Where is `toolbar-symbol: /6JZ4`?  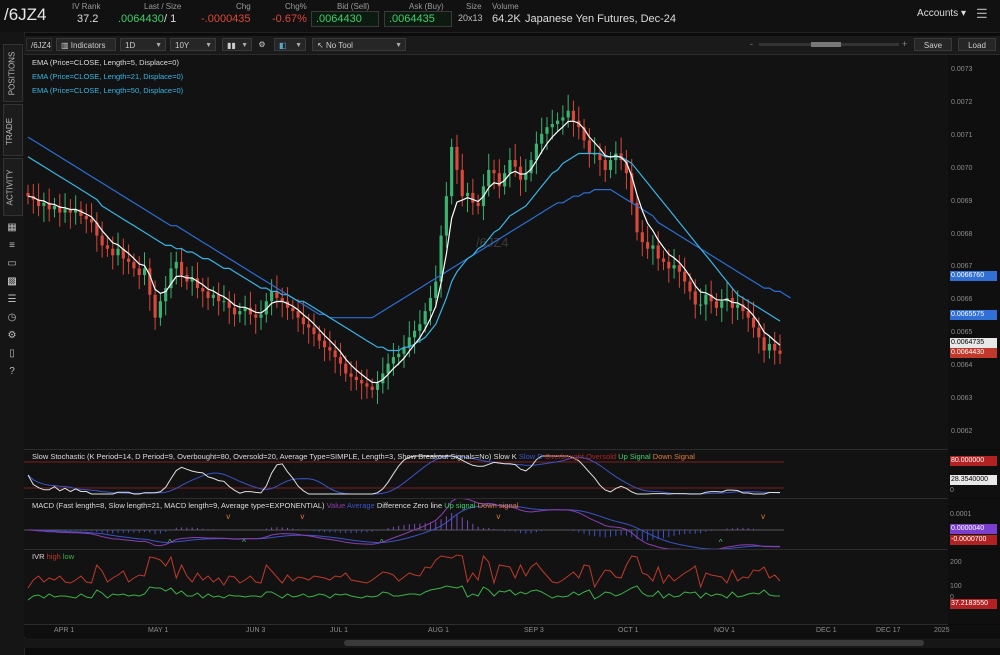 toolbar-symbol: /6JZ4 is located at coordinates (39, 44).